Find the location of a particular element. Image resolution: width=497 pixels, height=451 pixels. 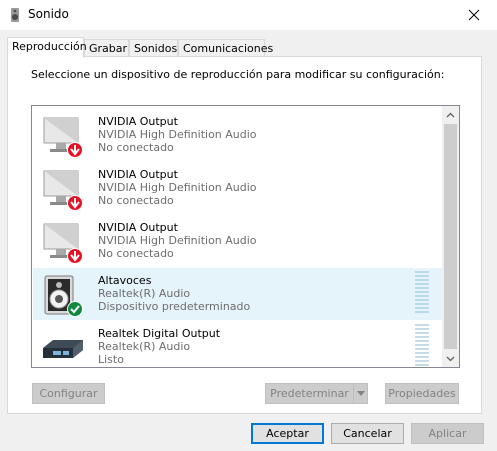

configure-button: Configurar is located at coordinates (68, 393).